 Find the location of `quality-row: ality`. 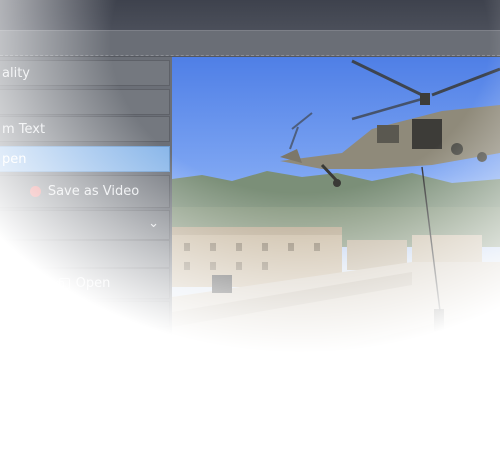

quality-row: ality is located at coordinates (85, 73).